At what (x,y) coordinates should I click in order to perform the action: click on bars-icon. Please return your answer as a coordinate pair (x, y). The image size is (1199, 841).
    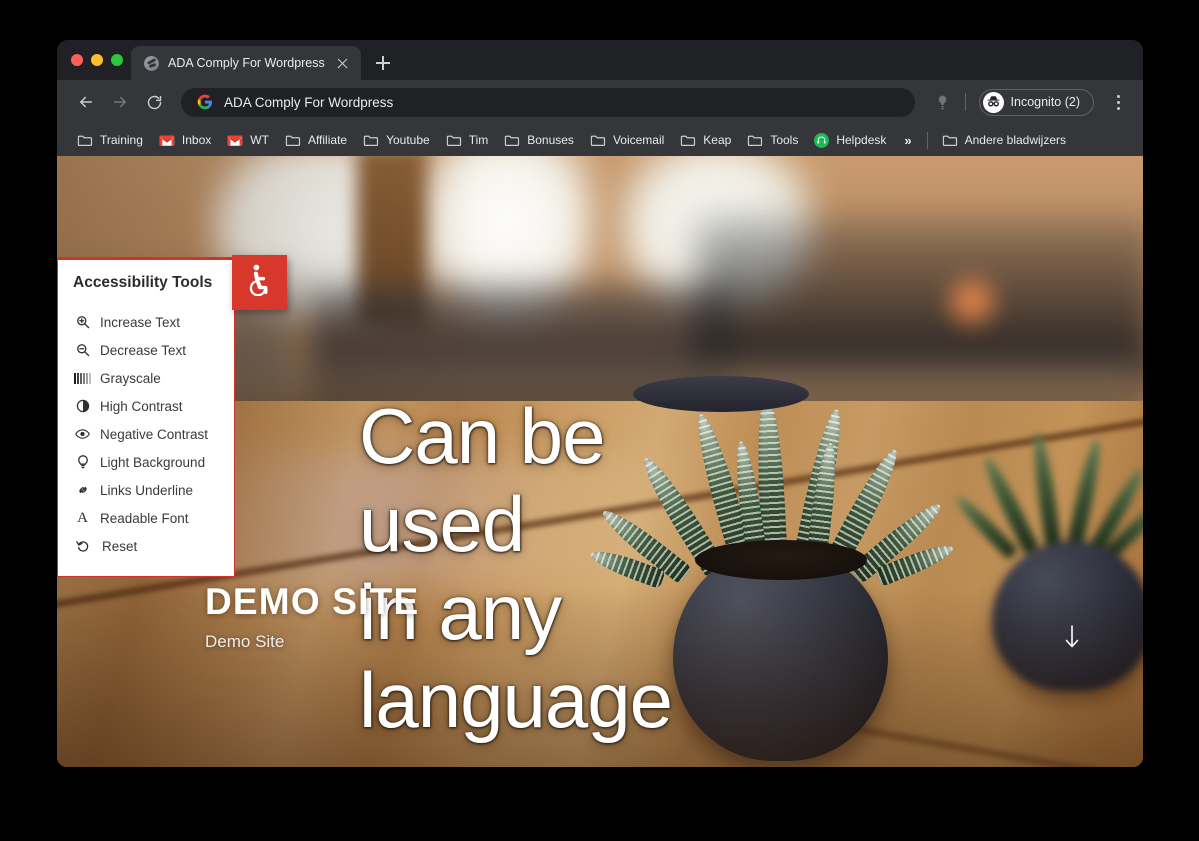
    Looking at the image, I should click on (82, 378).